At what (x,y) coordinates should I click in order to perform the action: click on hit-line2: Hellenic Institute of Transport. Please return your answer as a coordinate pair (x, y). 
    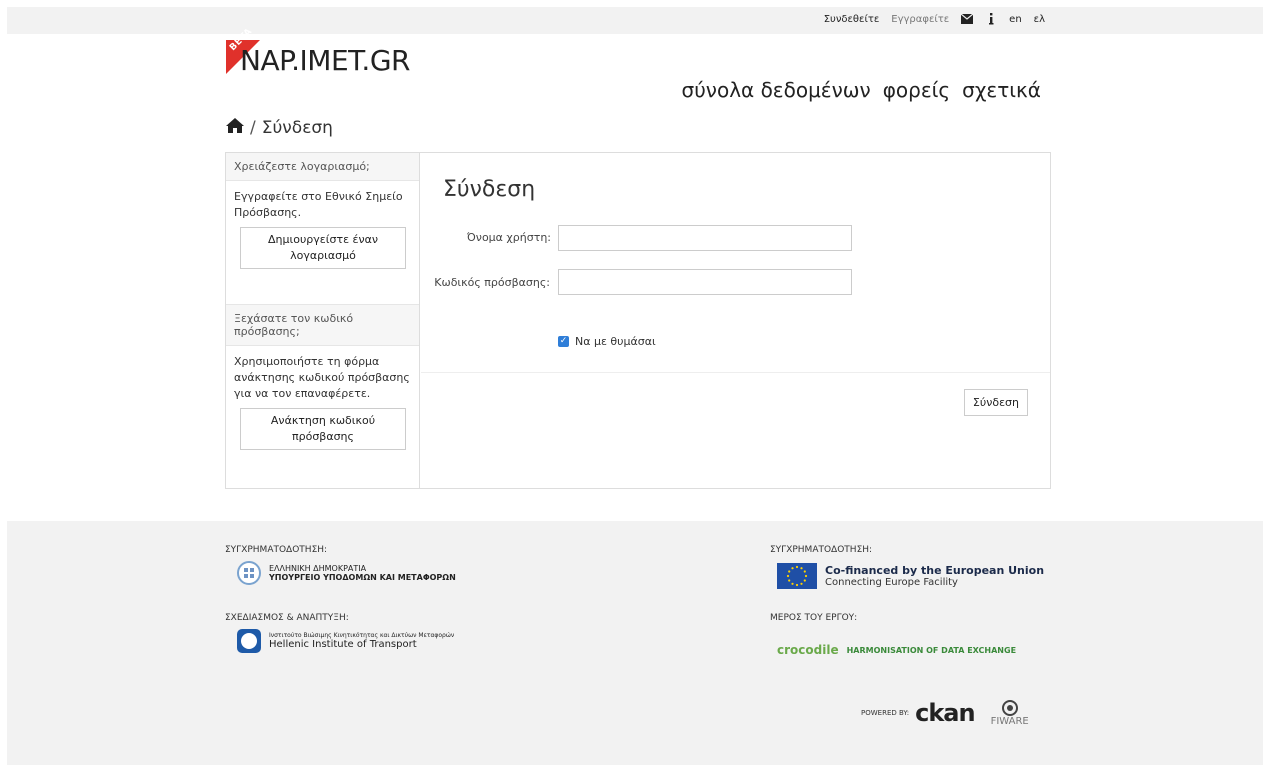
    Looking at the image, I should click on (343, 644).